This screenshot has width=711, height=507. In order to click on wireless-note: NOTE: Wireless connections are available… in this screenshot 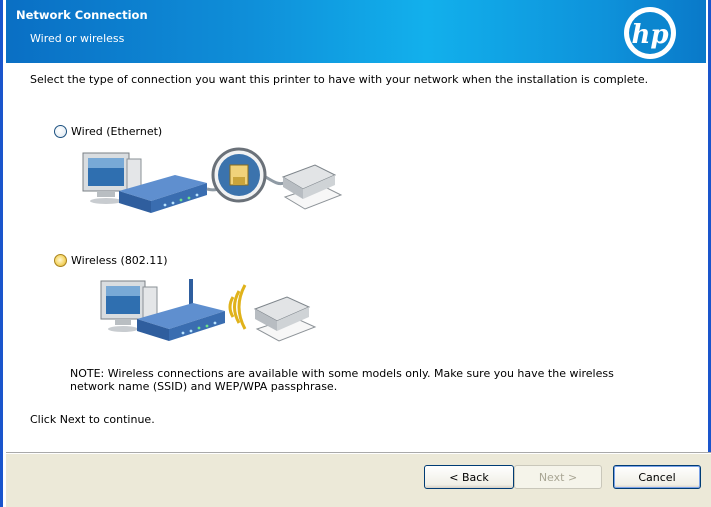, I will do `click(342, 380)`.